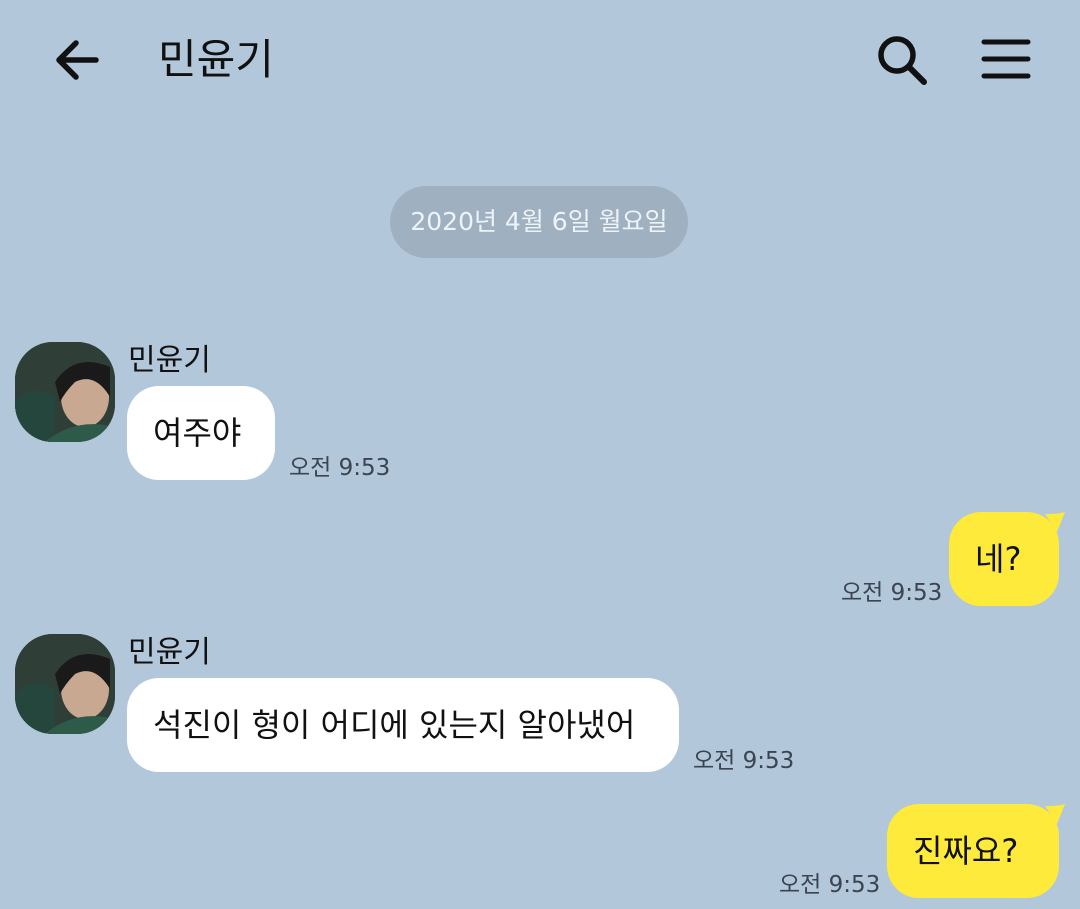 The height and width of the screenshot is (909, 1080). Describe the element at coordinates (394, 725) in the screenshot. I see `message-text: 석진이 형이 어디에 있는지 알아냈어` at that location.